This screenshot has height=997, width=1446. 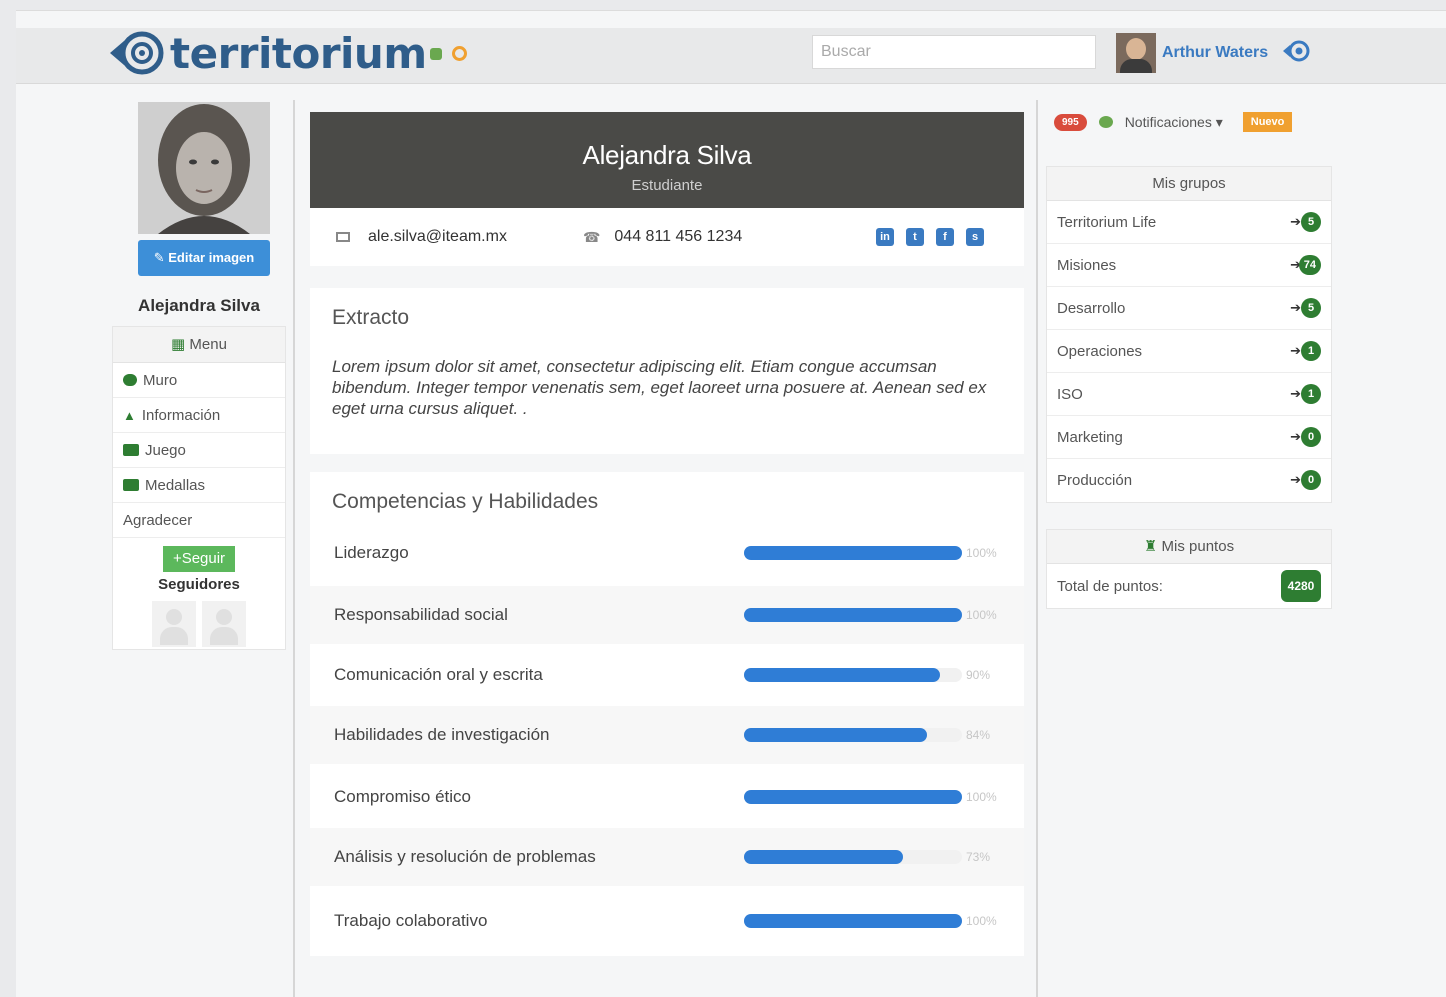 I want to click on user-menu: Arthur Waters, so click(x=1213, y=53).